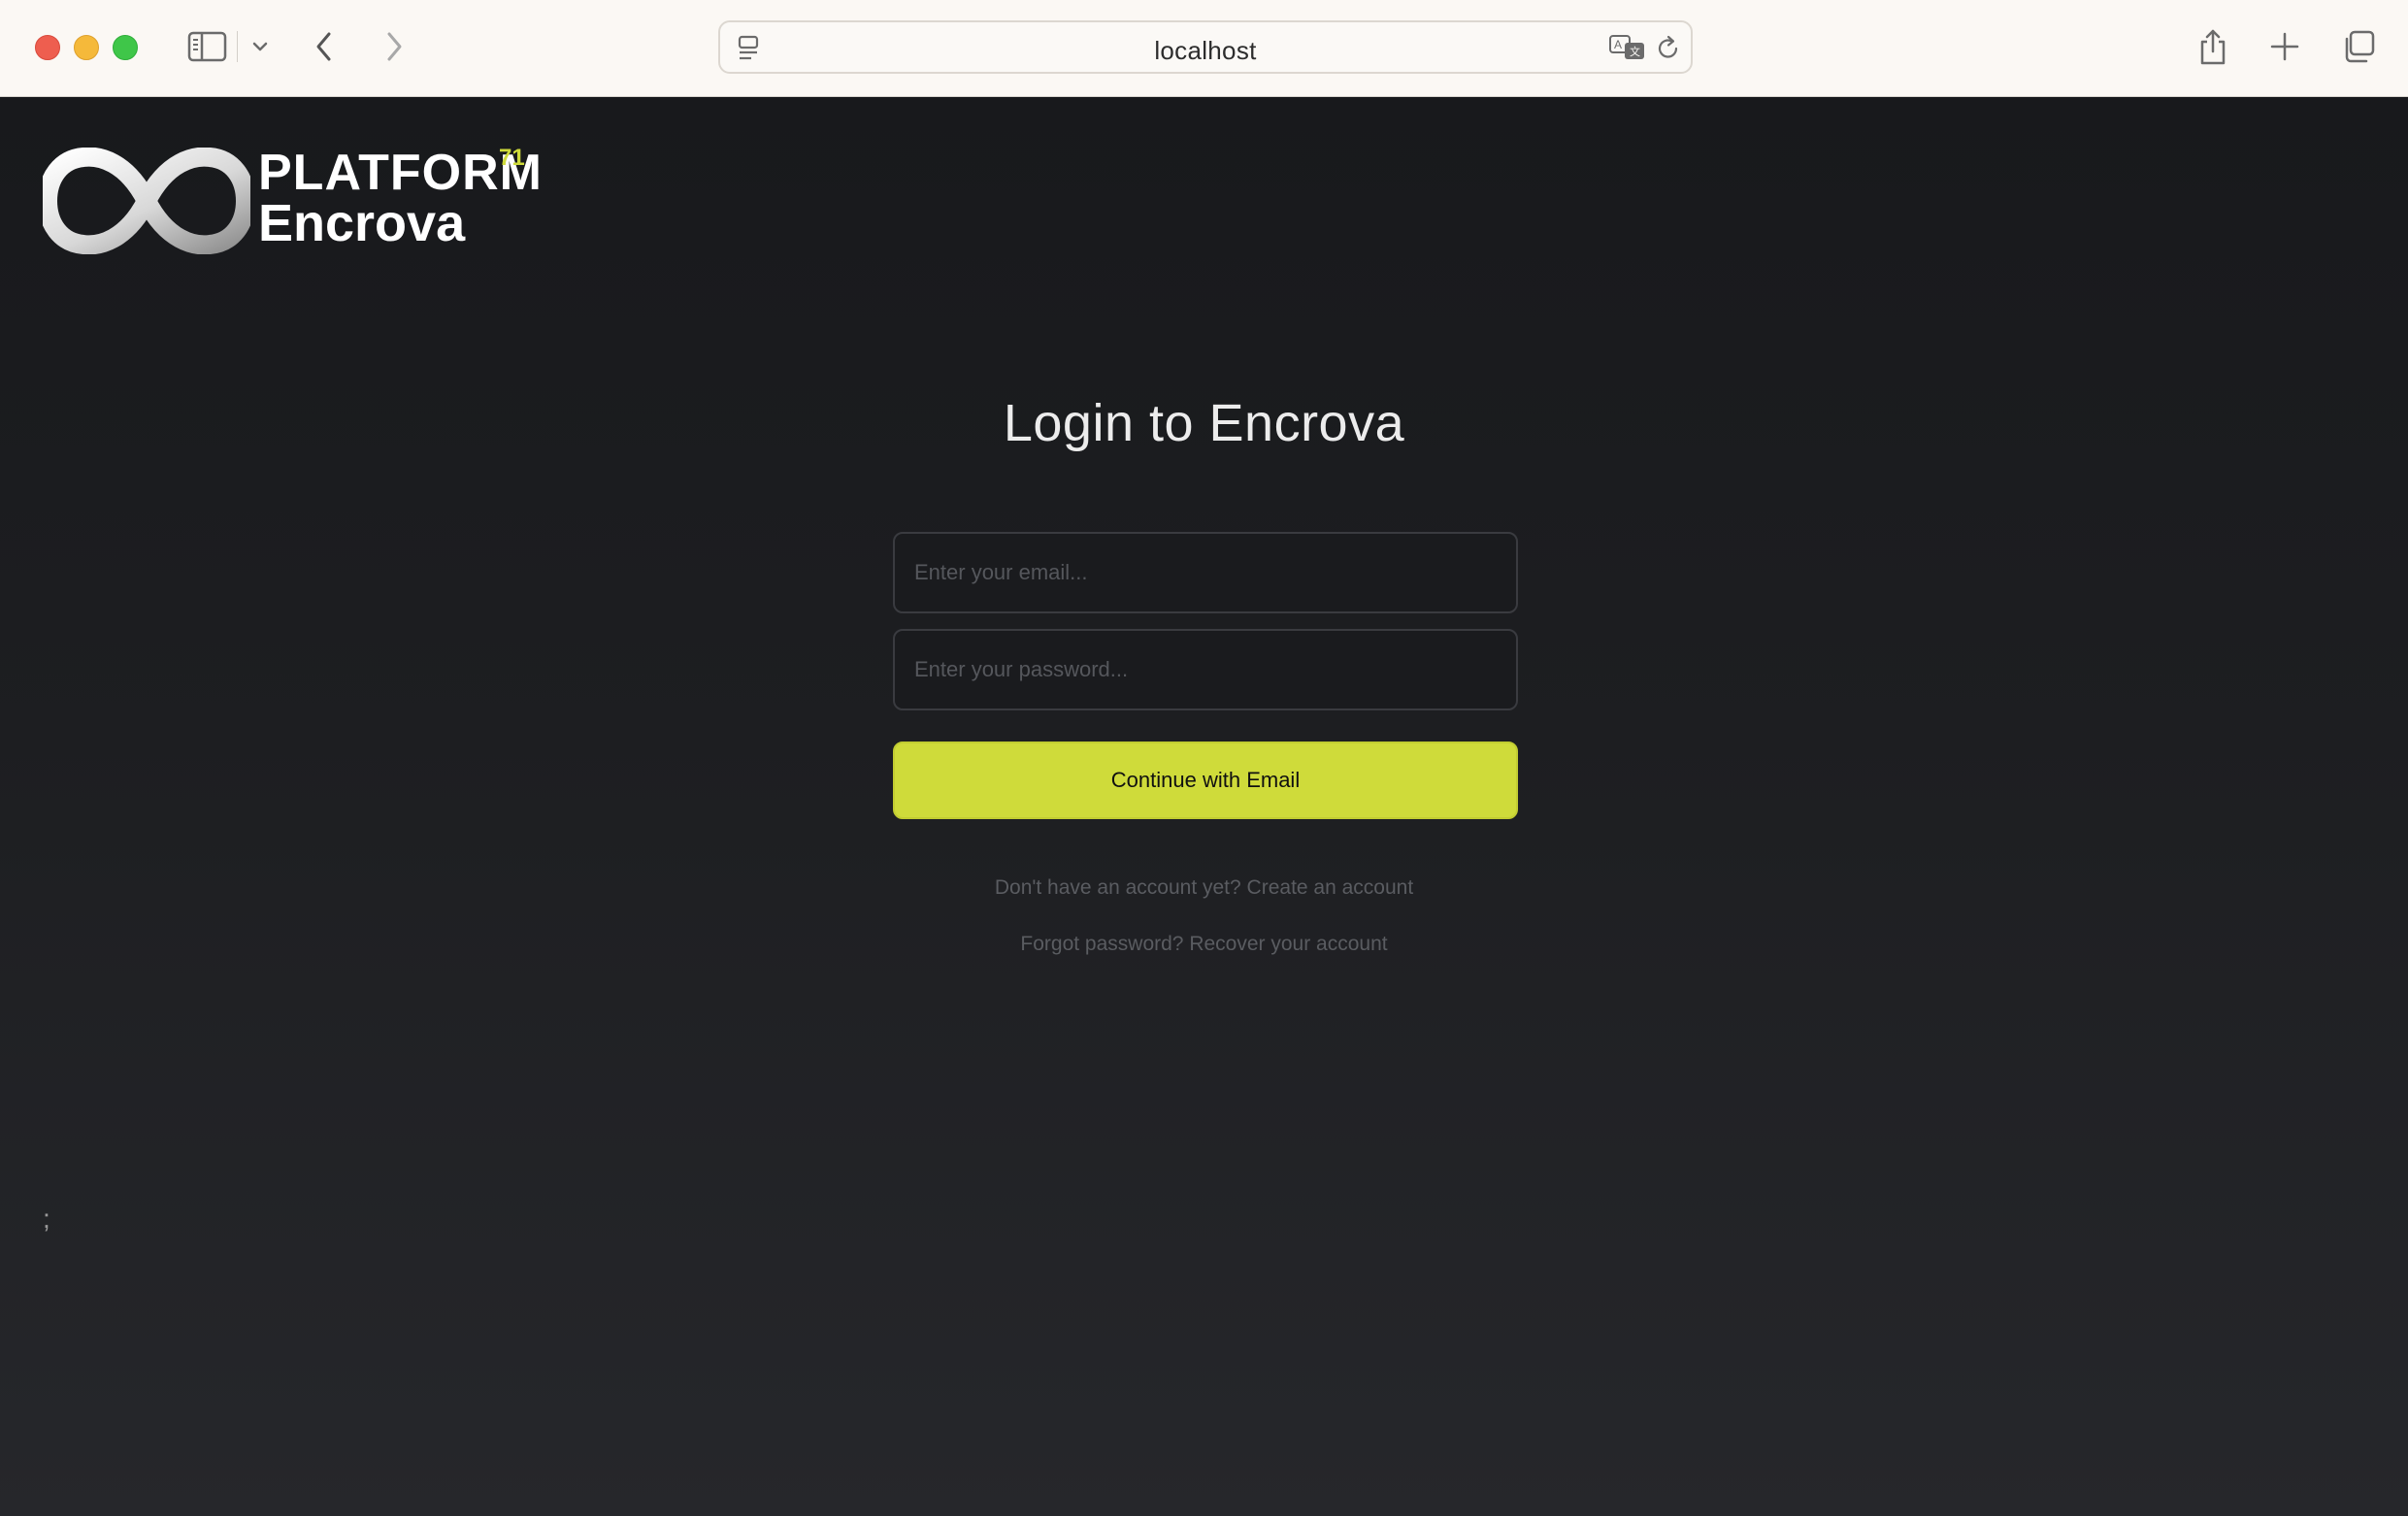  Describe the element at coordinates (1204, 423) in the screenshot. I see `page-title: Login to Encrova` at that location.